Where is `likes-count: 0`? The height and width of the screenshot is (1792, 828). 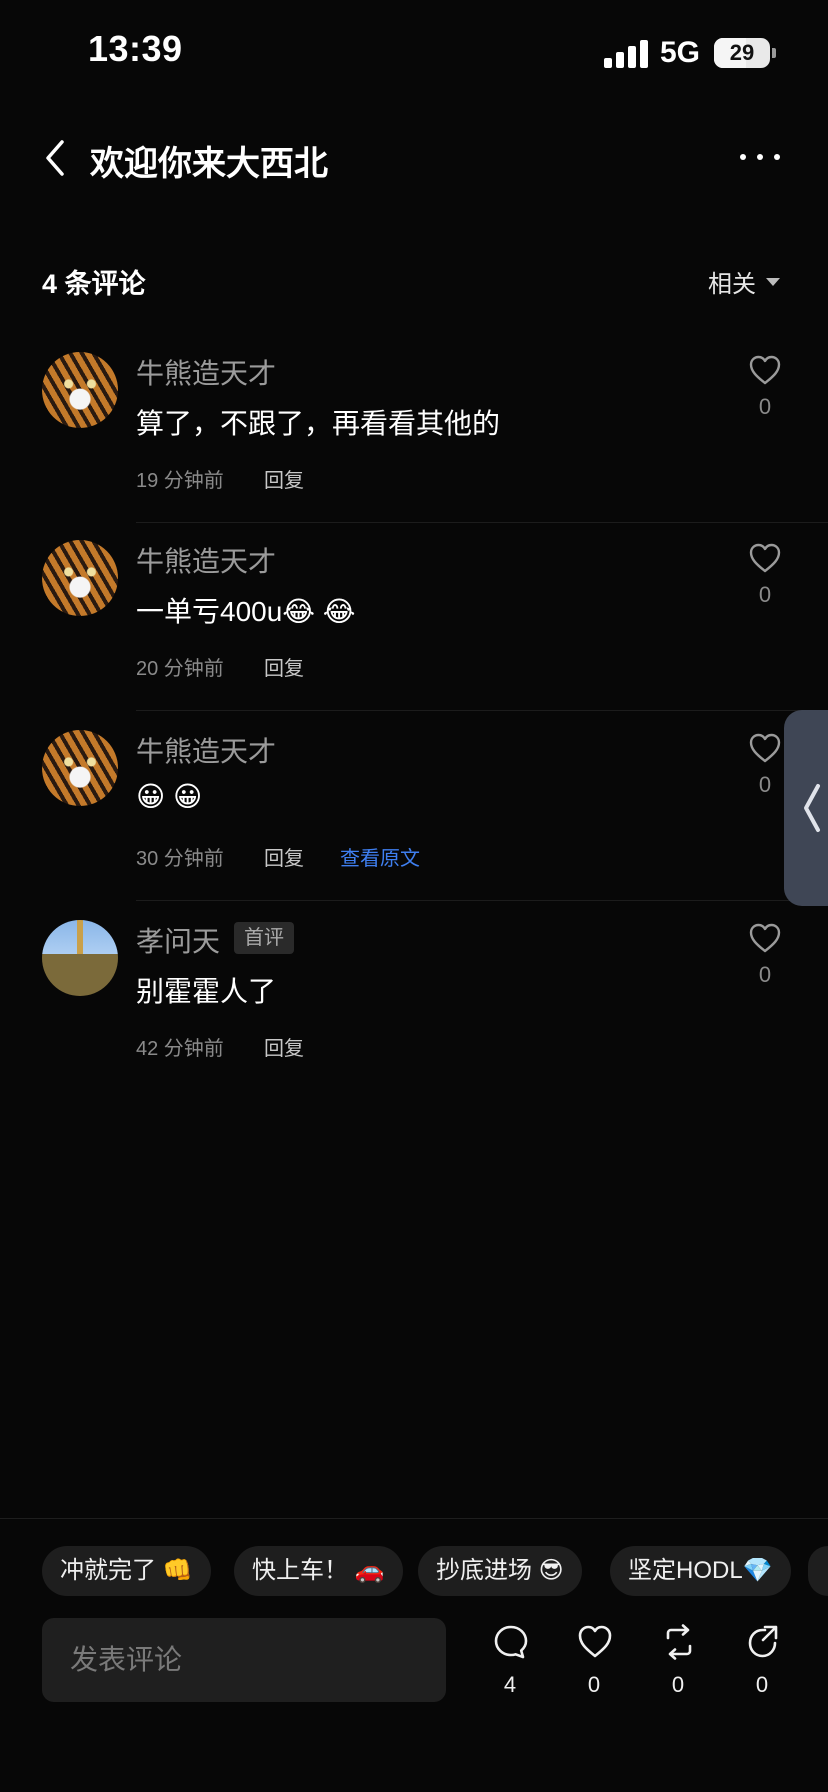 likes-count: 0 is located at coordinates (594, 1684).